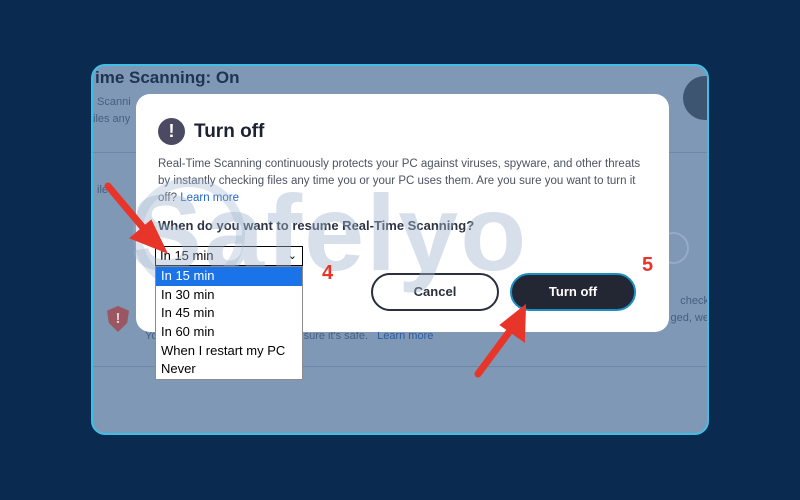 The width and height of the screenshot is (800, 500). What do you see at coordinates (500, 340) in the screenshot?
I see `arrow-to-turn-off` at bounding box center [500, 340].